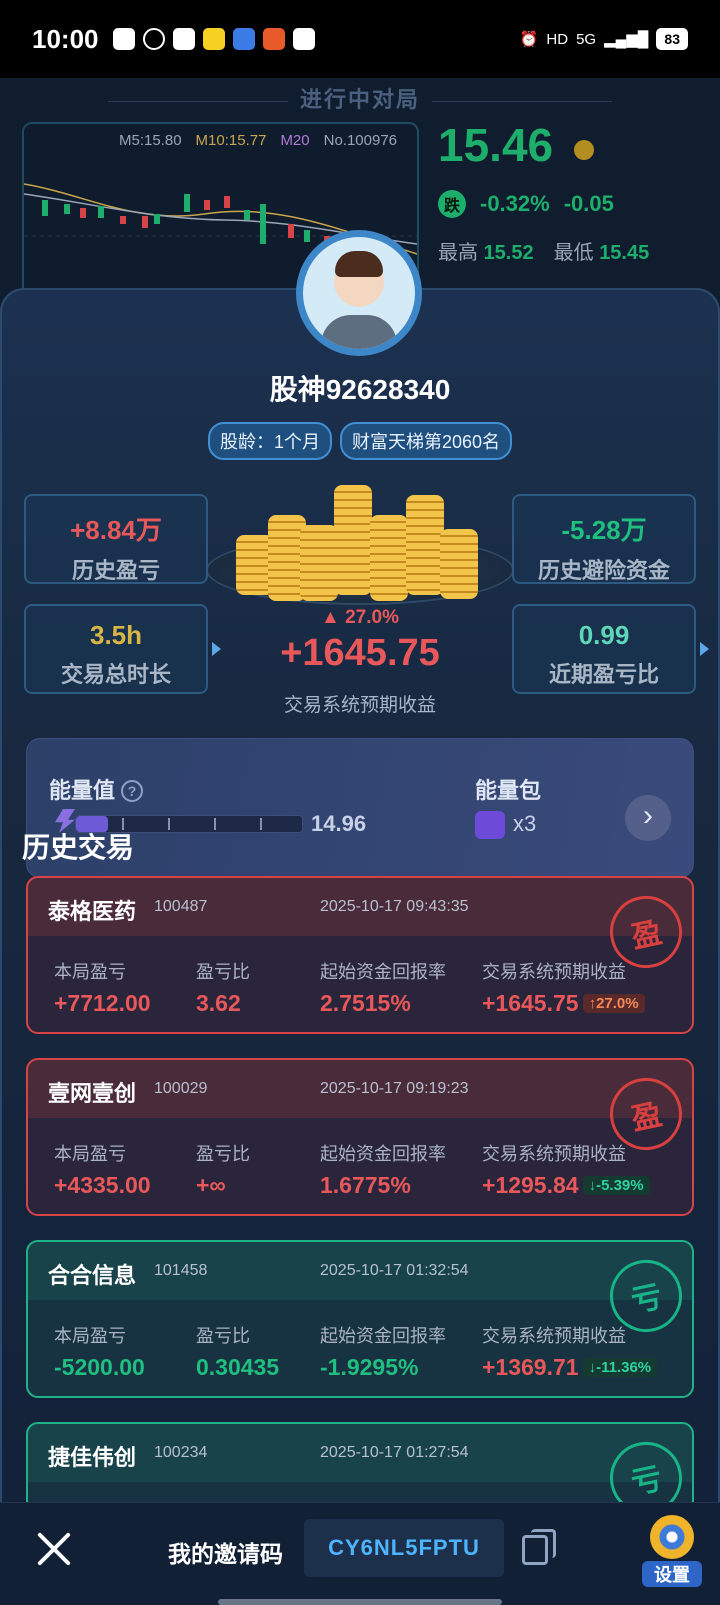 The height and width of the screenshot is (1605, 720). What do you see at coordinates (672, 1537) in the screenshot?
I see `gear-icon` at bounding box center [672, 1537].